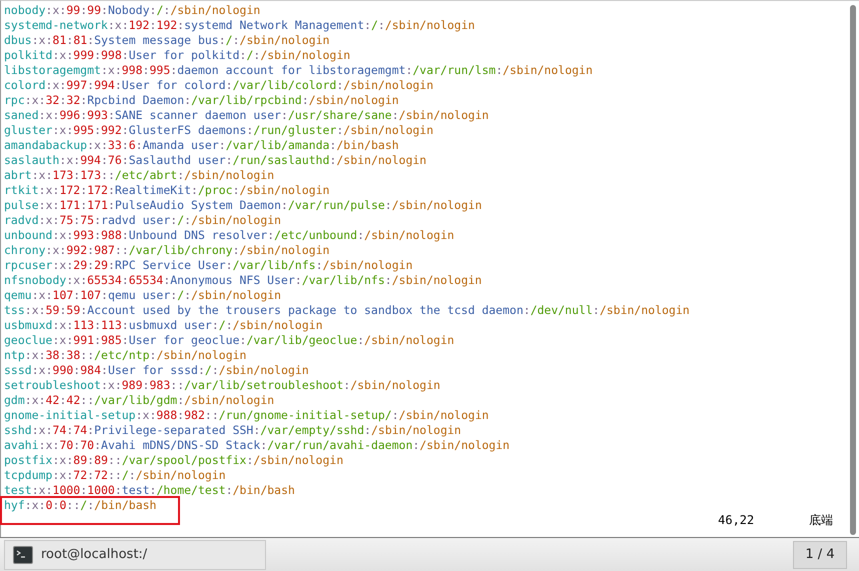  Describe the element at coordinates (246, 415) in the screenshot. I see `passwd-line: gnome-initial-setup:x:988:982::/run/gnome-initial-setup/:/sbin/nologin` at that location.